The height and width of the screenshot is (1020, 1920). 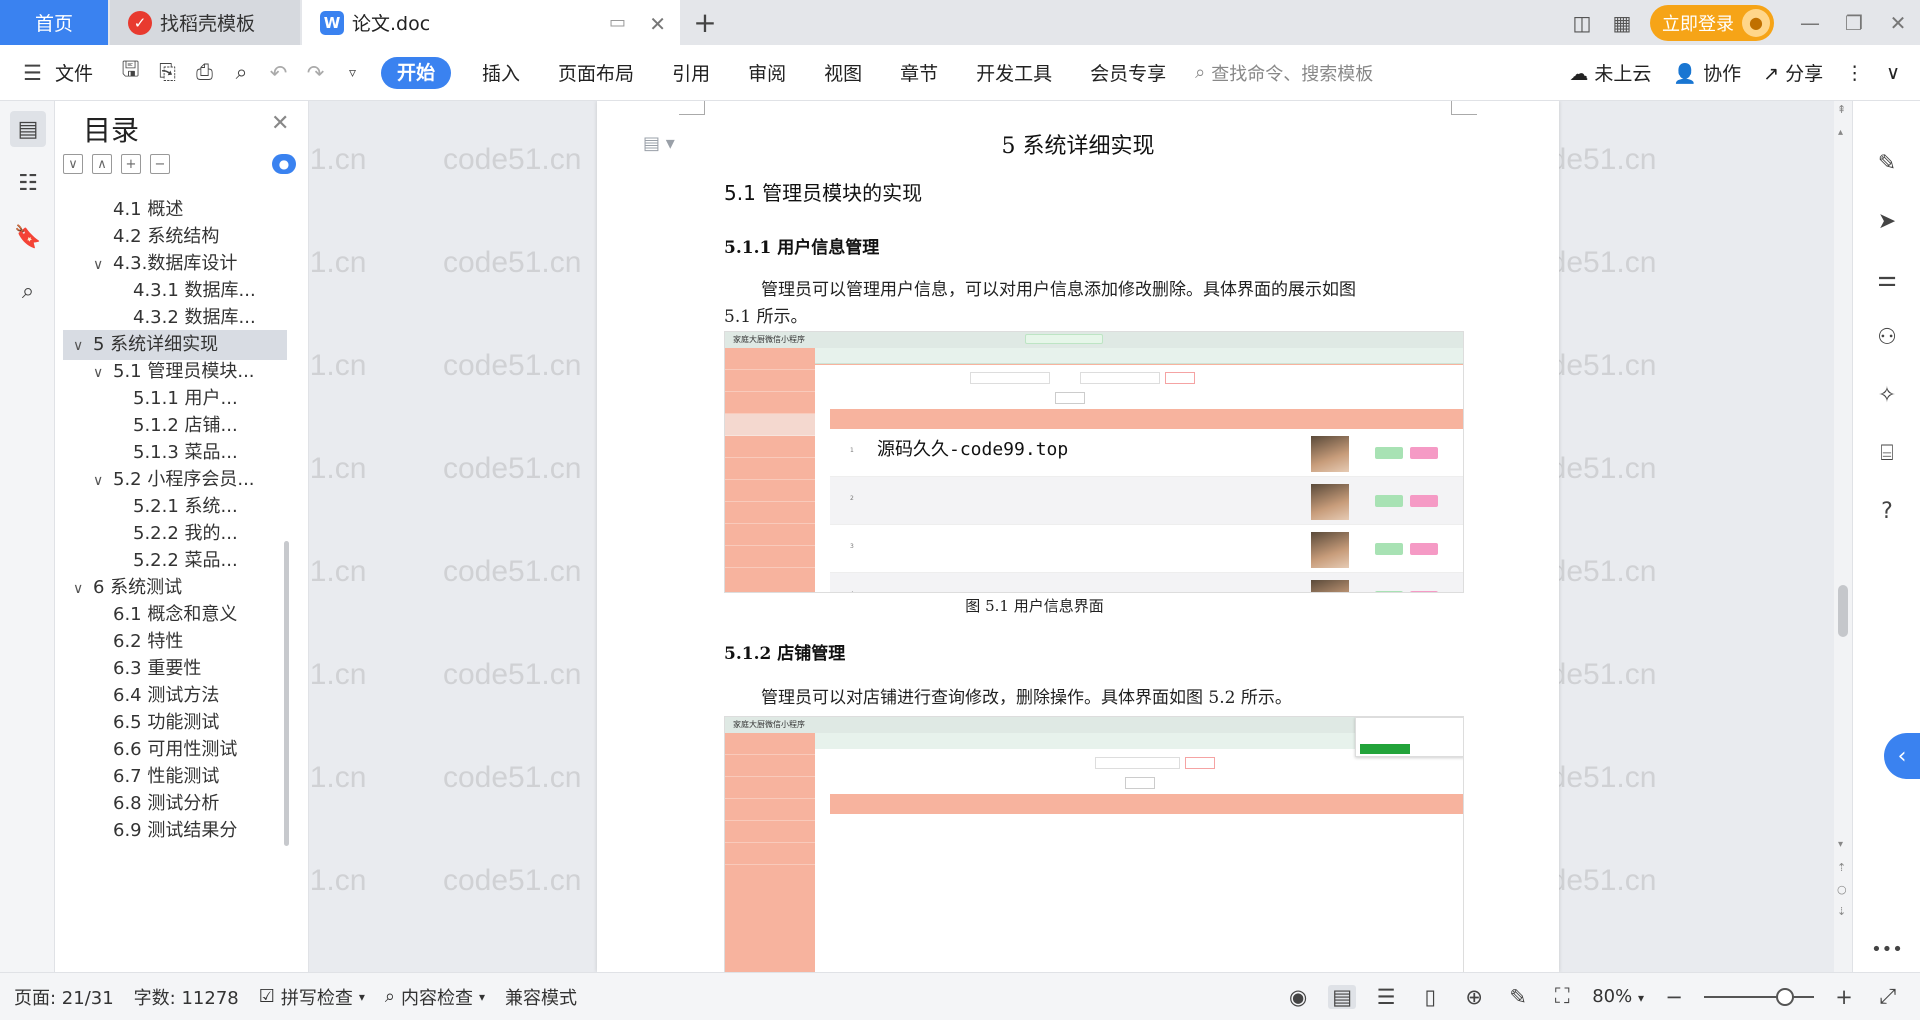 What do you see at coordinates (1707, 72) in the screenshot?
I see `collaborate-button: 👤 协作` at bounding box center [1707, 72].